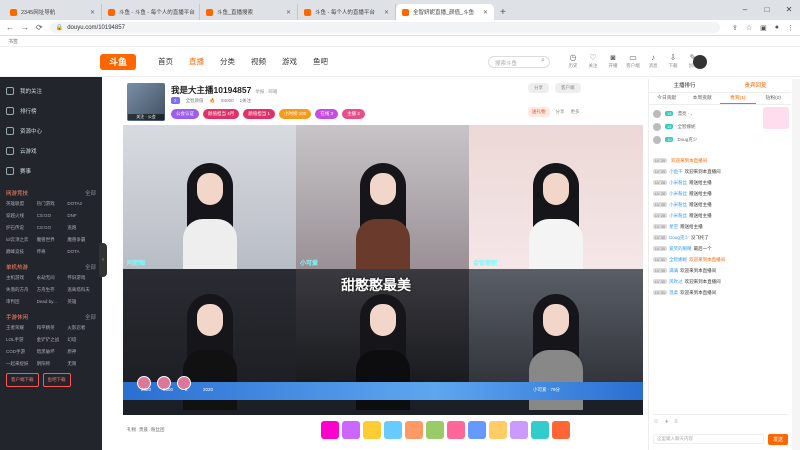 The width and height of the screenshot is (800, 450). I want to click on avatar, so click(184, 383).